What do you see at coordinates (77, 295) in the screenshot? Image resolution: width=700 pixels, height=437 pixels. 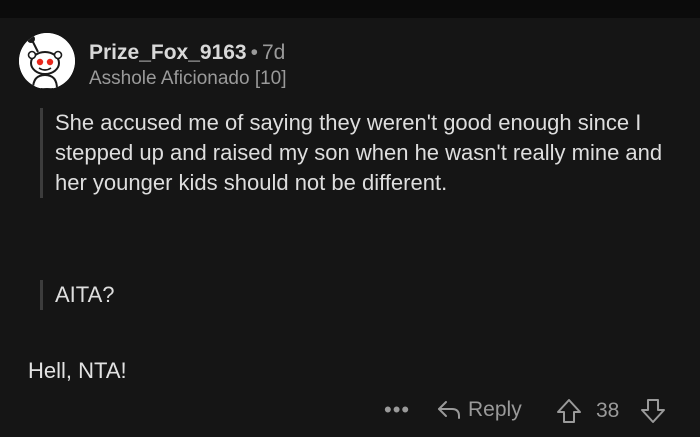 I see `blockquote-2: AITA?` at bounding box center [77, 295].